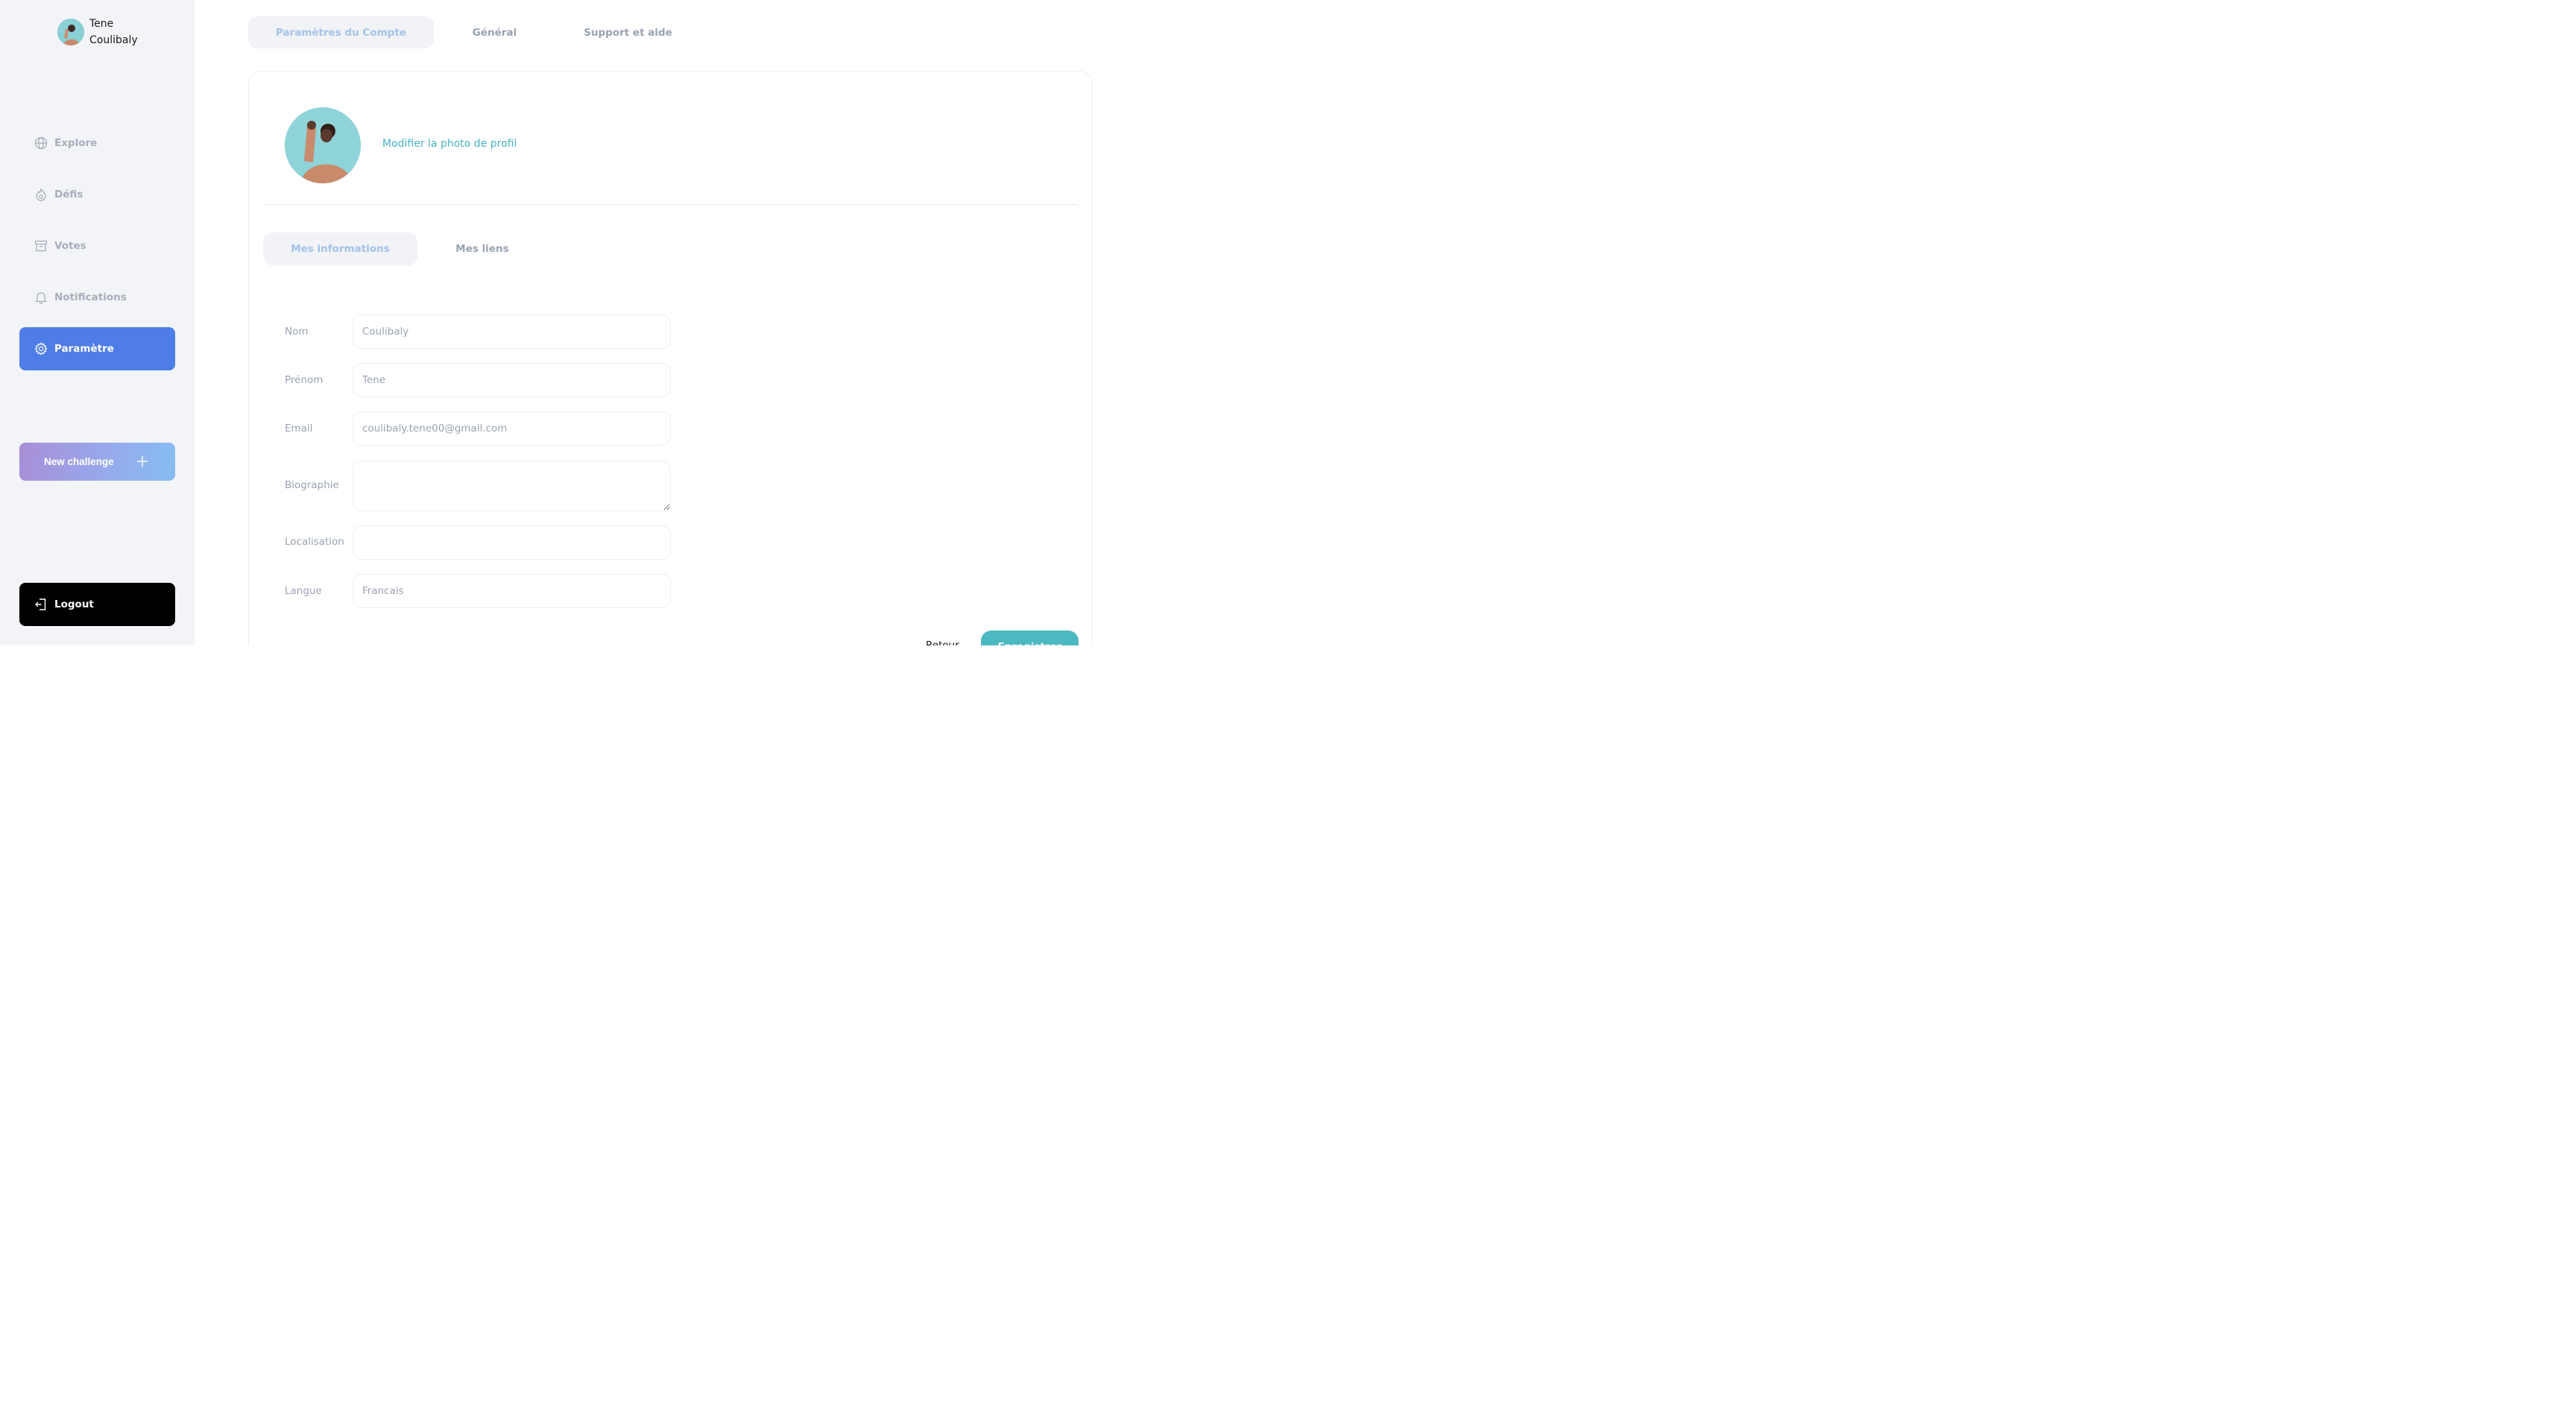  What do you see at coordinates (512, 542) in the screenshot?
I see `localisation-field` at bounding box center [512, 542].